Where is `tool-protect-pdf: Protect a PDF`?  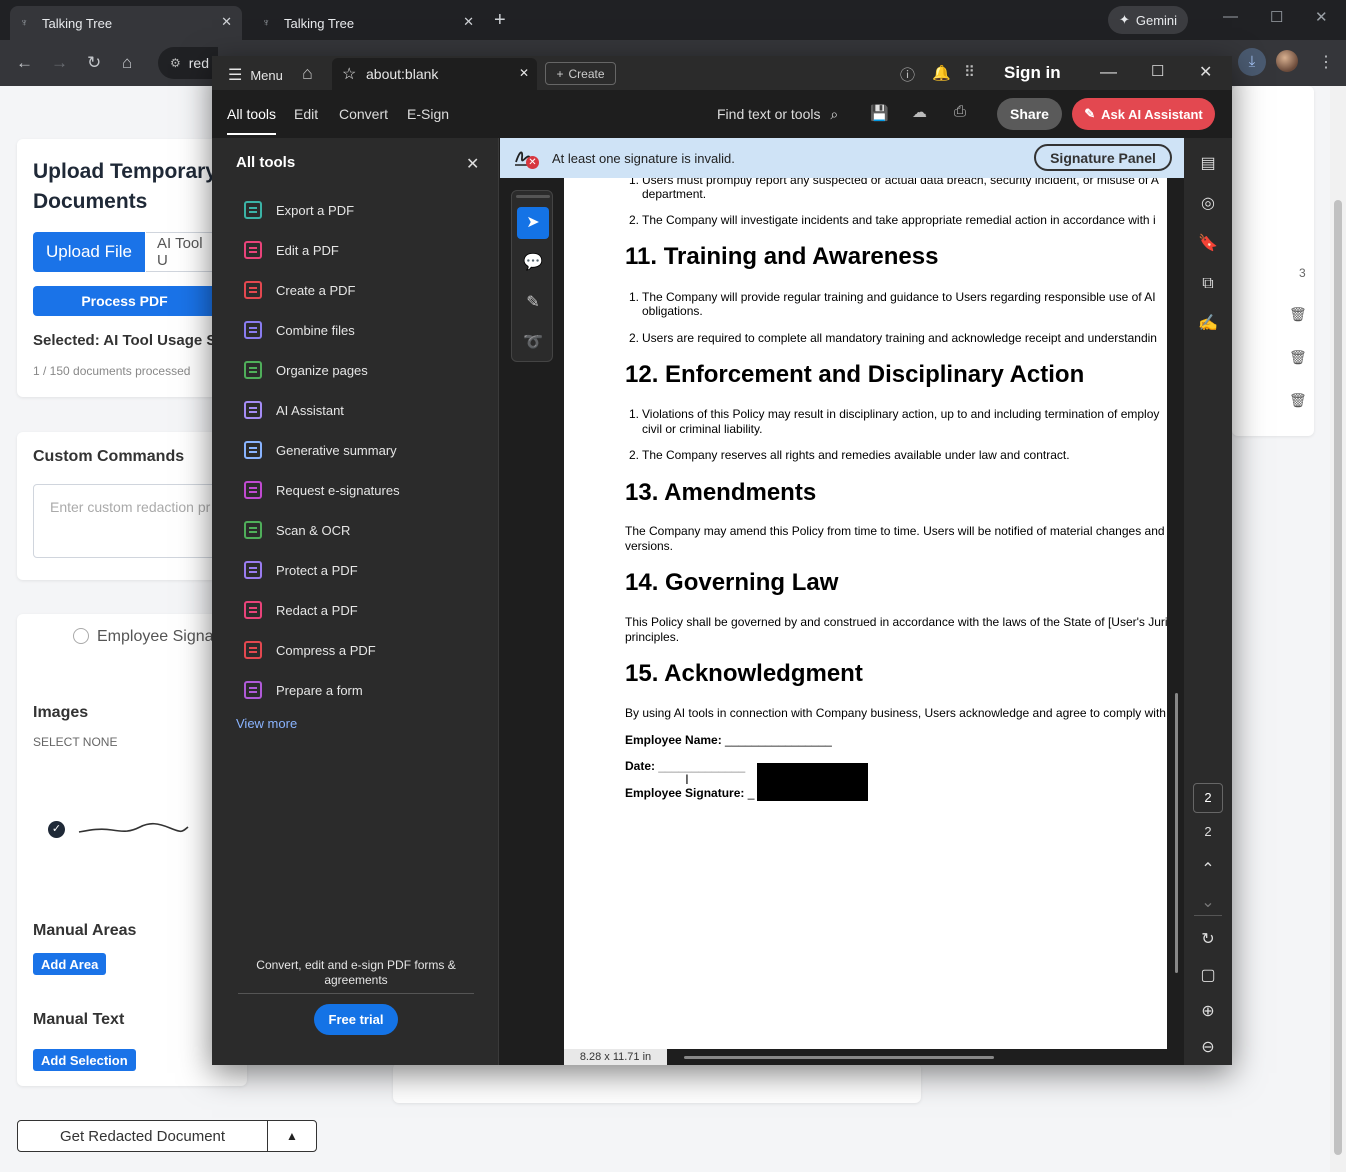
tool-protect-pdf: Protect a PDF is located at coordinates (364, 570).